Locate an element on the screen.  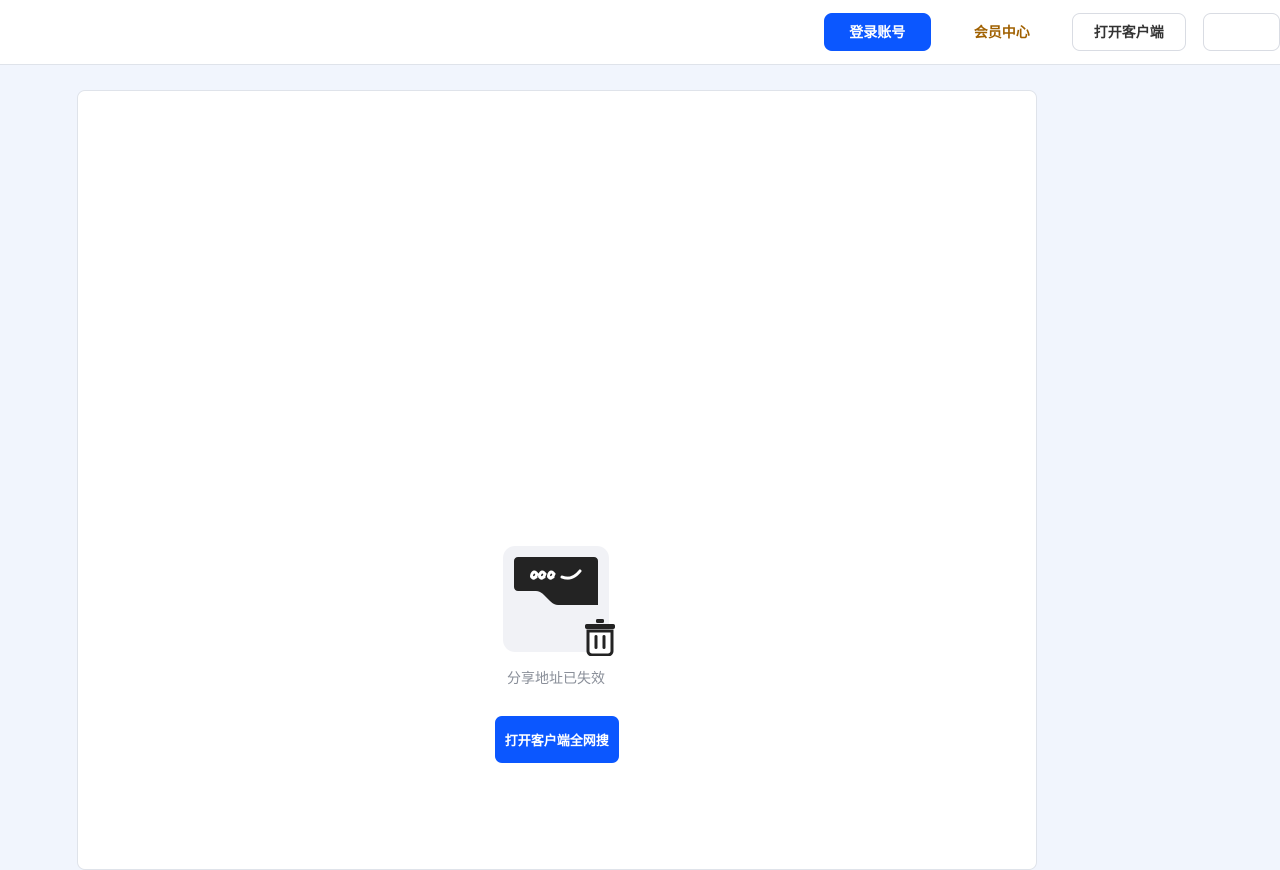
share-expired-message: 分享地址已失效 is located at coordinates (556, 679).